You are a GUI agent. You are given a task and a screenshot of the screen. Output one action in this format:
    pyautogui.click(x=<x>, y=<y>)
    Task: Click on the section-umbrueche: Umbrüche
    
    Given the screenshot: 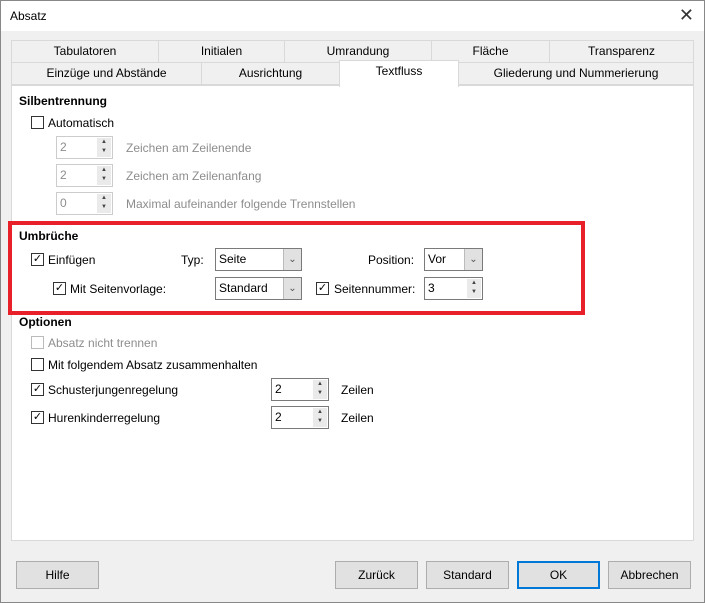 What is the action you would take?
    pyautogui.click(x=49, y=236)
    